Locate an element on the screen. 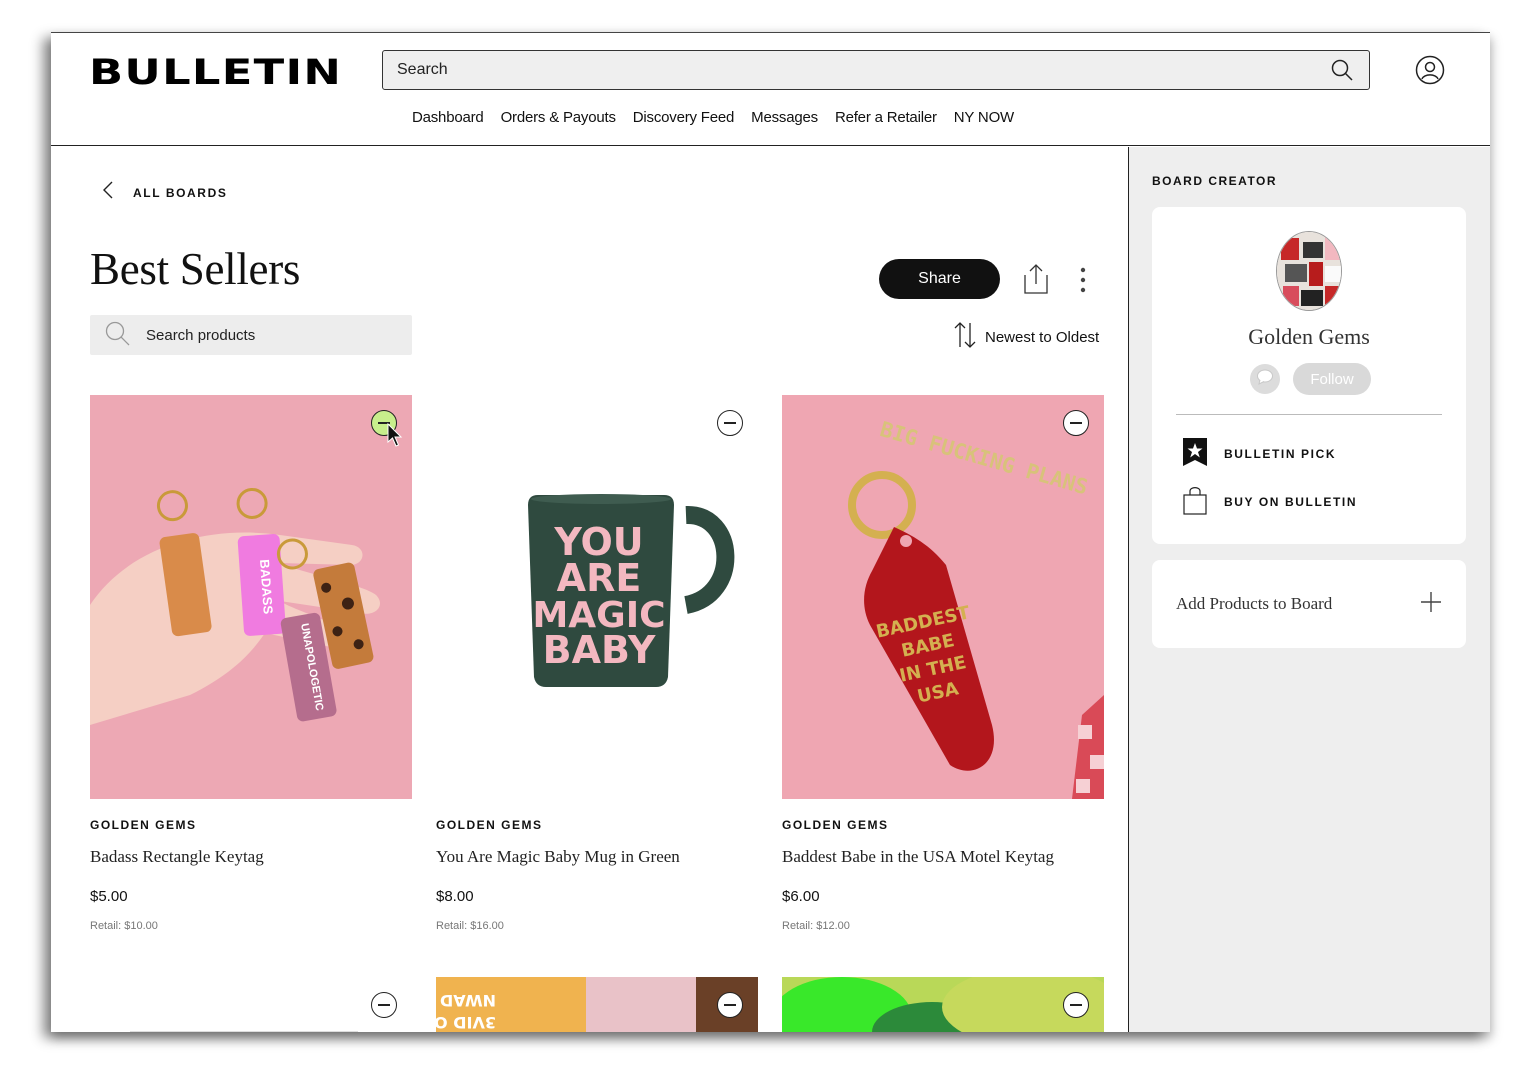 The image size is (1515, 1071). bulletin-pick-badge: BULLETIN PICK is located at coordinates (1259, 453).